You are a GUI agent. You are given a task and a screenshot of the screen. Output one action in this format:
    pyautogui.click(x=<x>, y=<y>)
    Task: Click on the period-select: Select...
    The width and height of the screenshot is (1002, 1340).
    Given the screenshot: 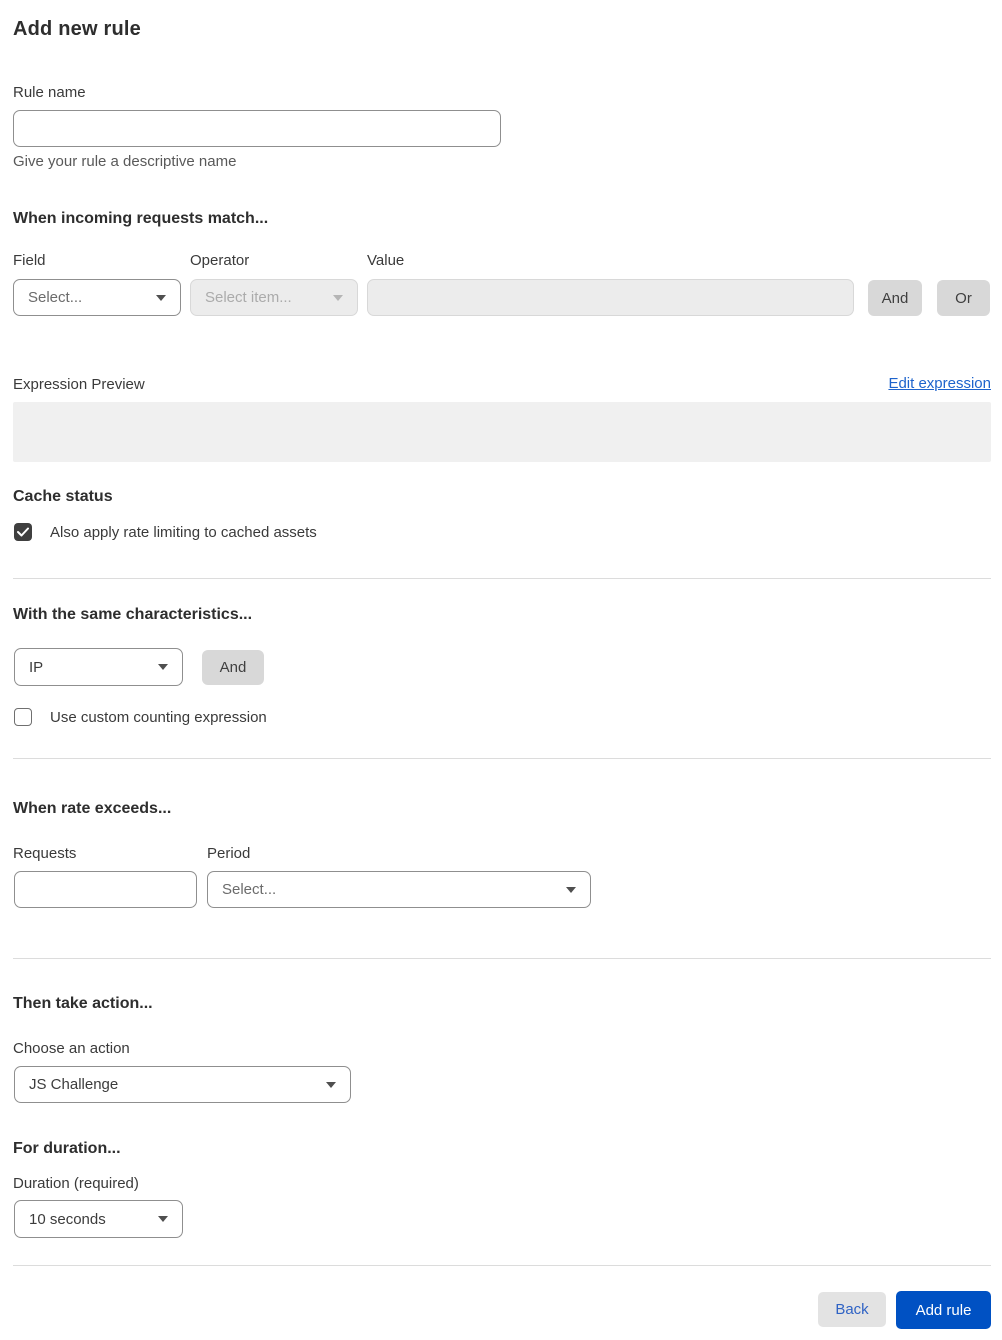 What is the action you would take?
    pyautogui.click(x=399, y=889)
    